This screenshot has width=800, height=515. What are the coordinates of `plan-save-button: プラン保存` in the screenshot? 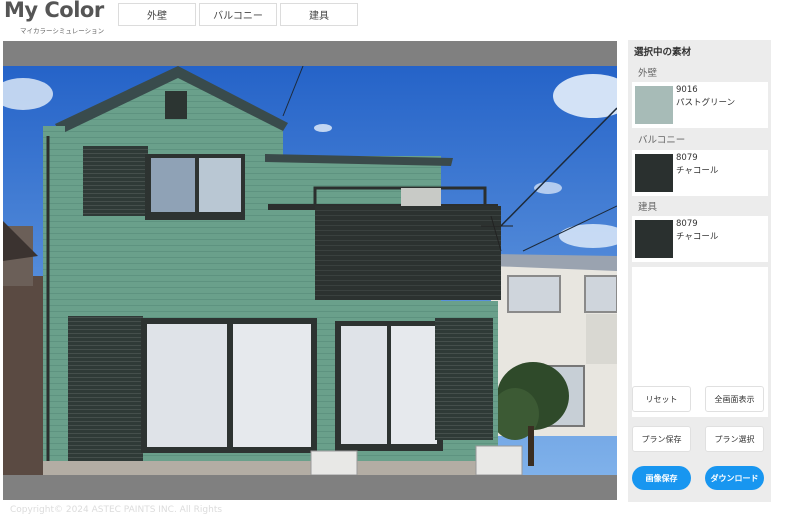 It's located at (661, 439).